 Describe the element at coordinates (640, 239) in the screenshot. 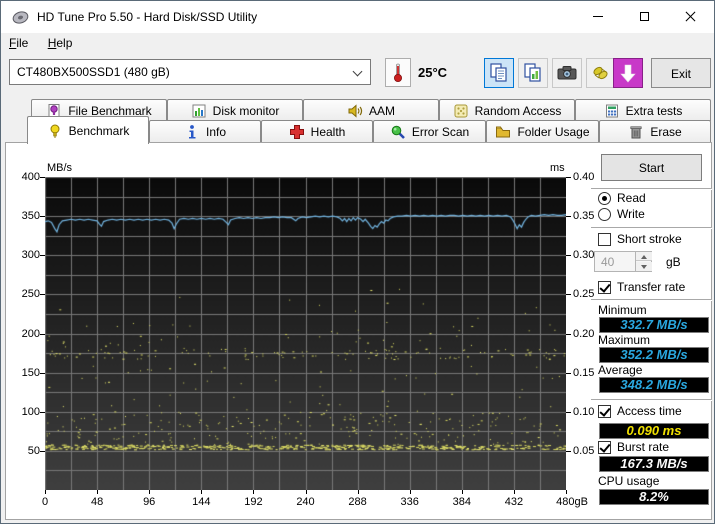

I see `short-stroke-checkbox: Short stroke` at that location.